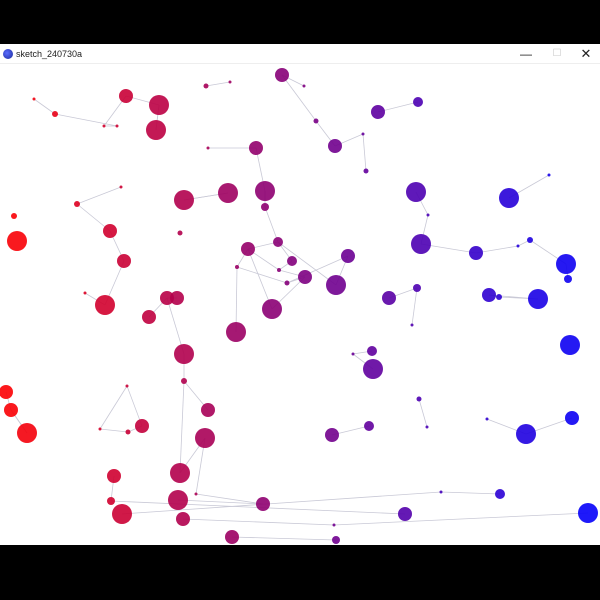 The height and width of the screenshot is (600, 600). Describe the element at coordinates (526, 54) in the screenshot. I see `minimize-button: —` at that location.